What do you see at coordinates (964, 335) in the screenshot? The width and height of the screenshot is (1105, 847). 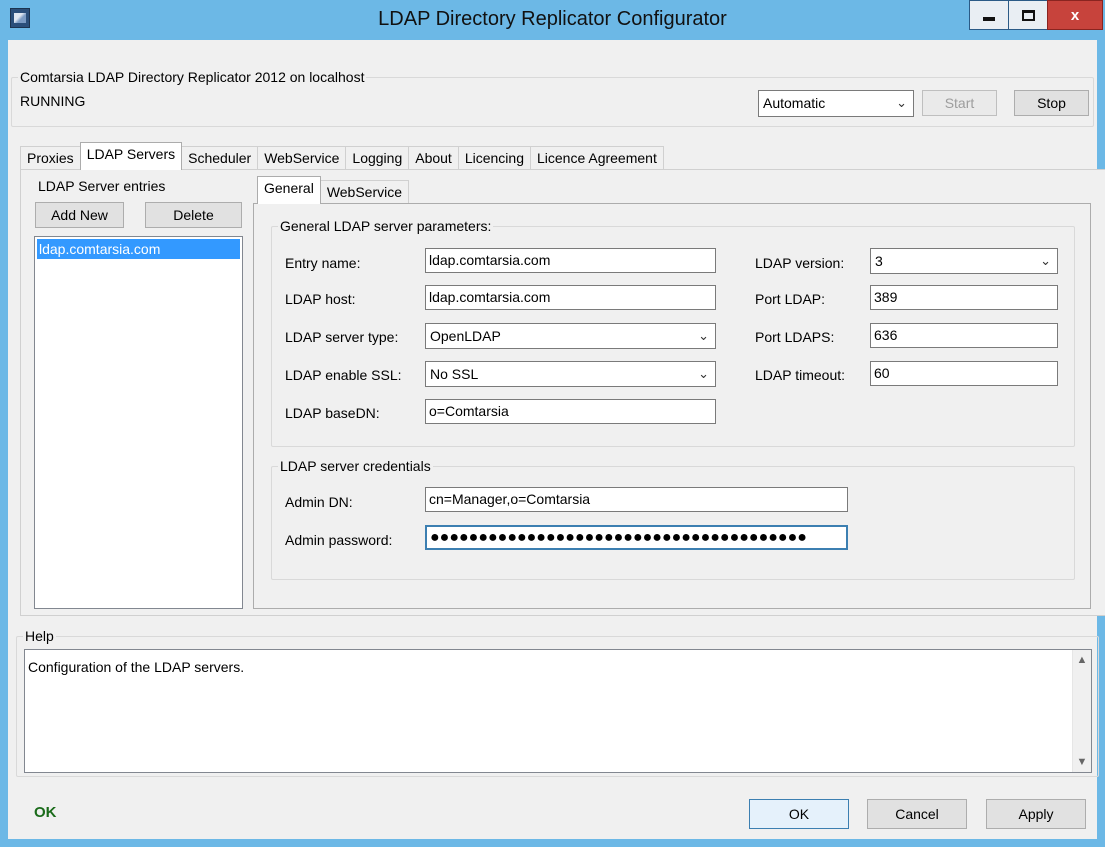 I see `port-ldaps-field: 636` at bounding box center [964, 335].